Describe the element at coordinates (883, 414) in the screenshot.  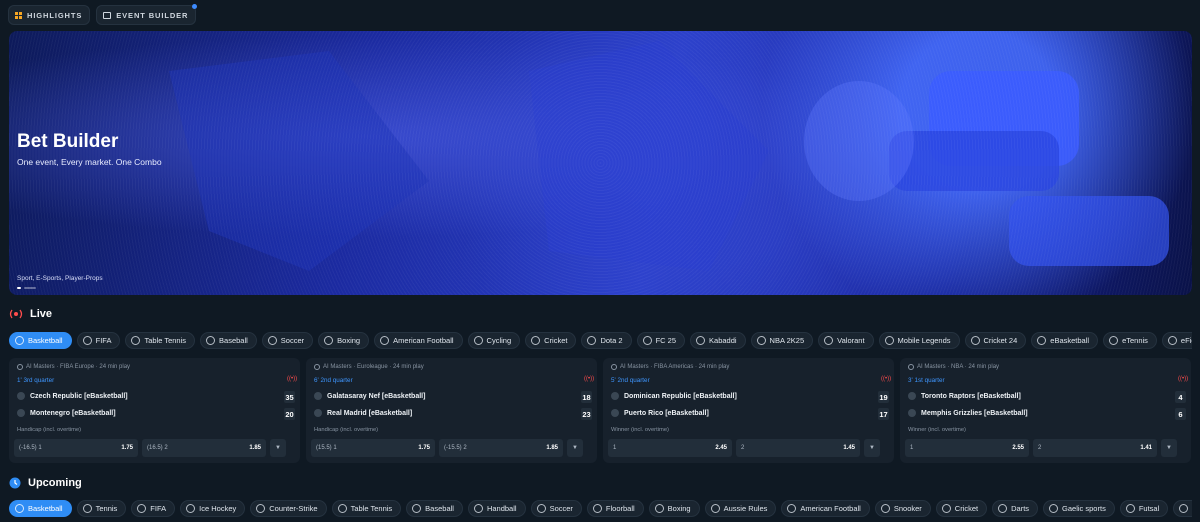
I see `score-away: 17` at that location.